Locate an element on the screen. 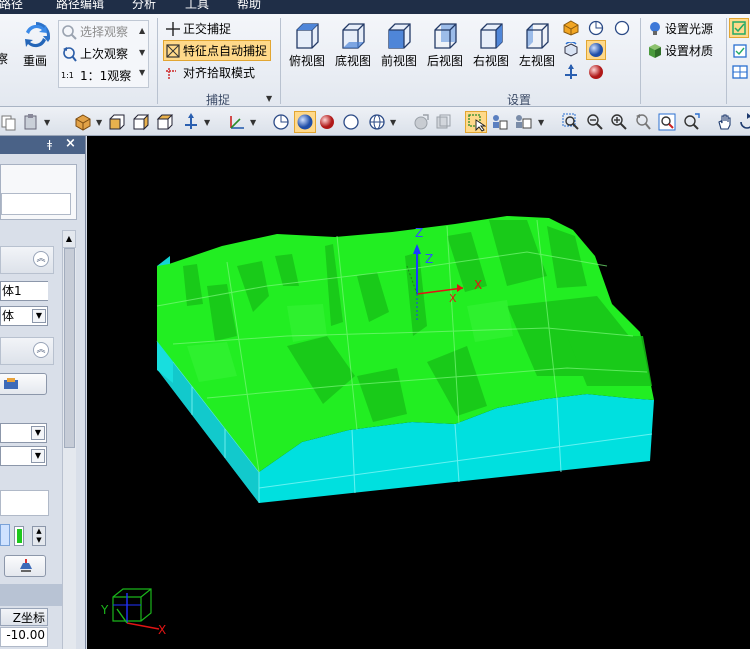 The image size is (750, 649). ortho-capture-button: 正交捕捉 is located at coordinates (198, 28).